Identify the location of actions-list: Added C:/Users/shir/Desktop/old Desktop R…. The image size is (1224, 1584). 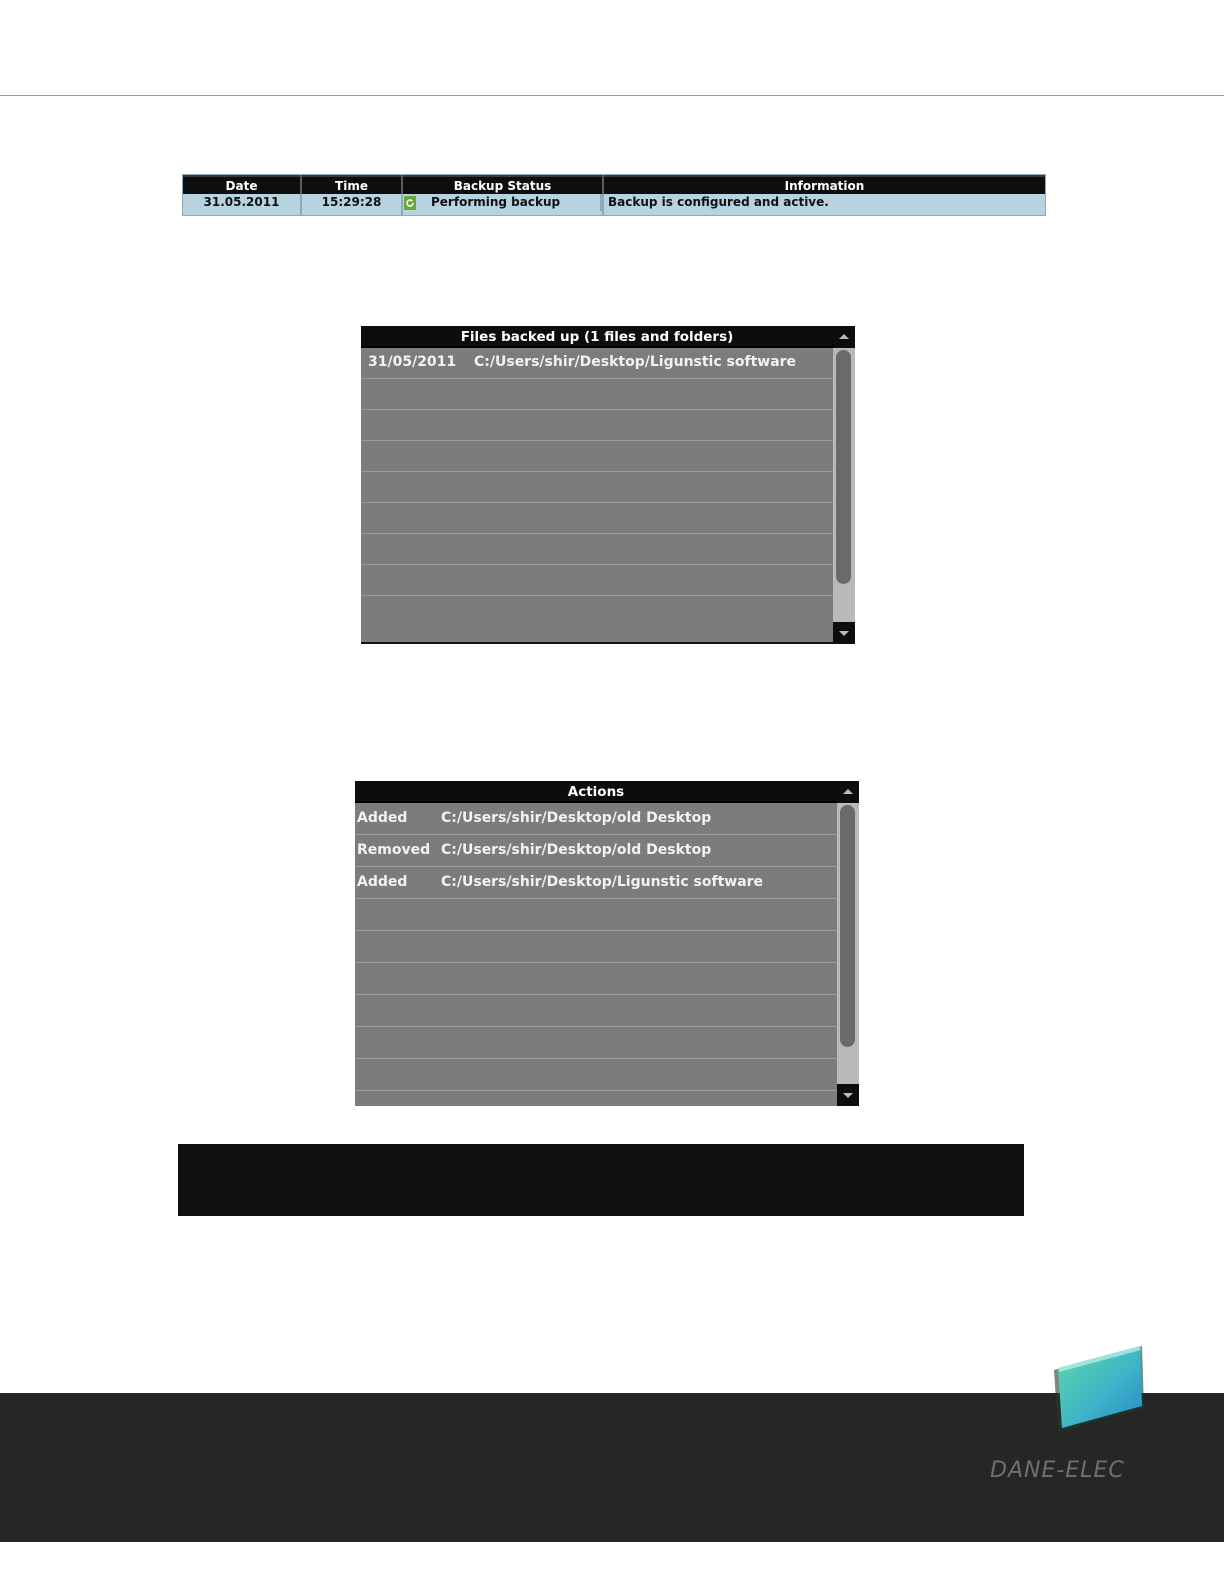
(596, 947).